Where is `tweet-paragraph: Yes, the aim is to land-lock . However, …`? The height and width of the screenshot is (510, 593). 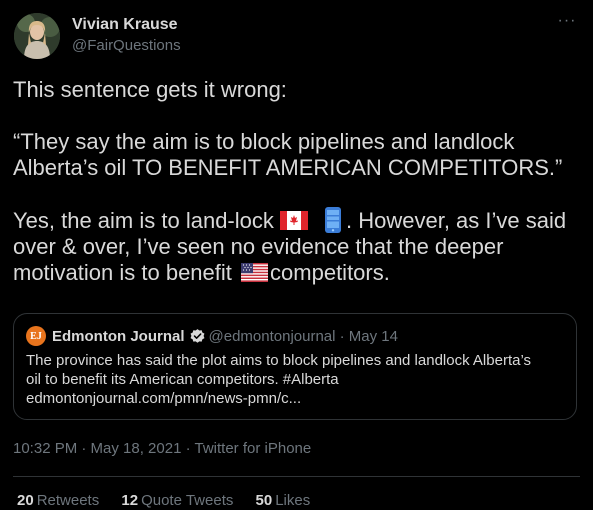 tweet-paragraph: Yes, the aim is to land-lock . However, … is located at coordinates (295, 246).